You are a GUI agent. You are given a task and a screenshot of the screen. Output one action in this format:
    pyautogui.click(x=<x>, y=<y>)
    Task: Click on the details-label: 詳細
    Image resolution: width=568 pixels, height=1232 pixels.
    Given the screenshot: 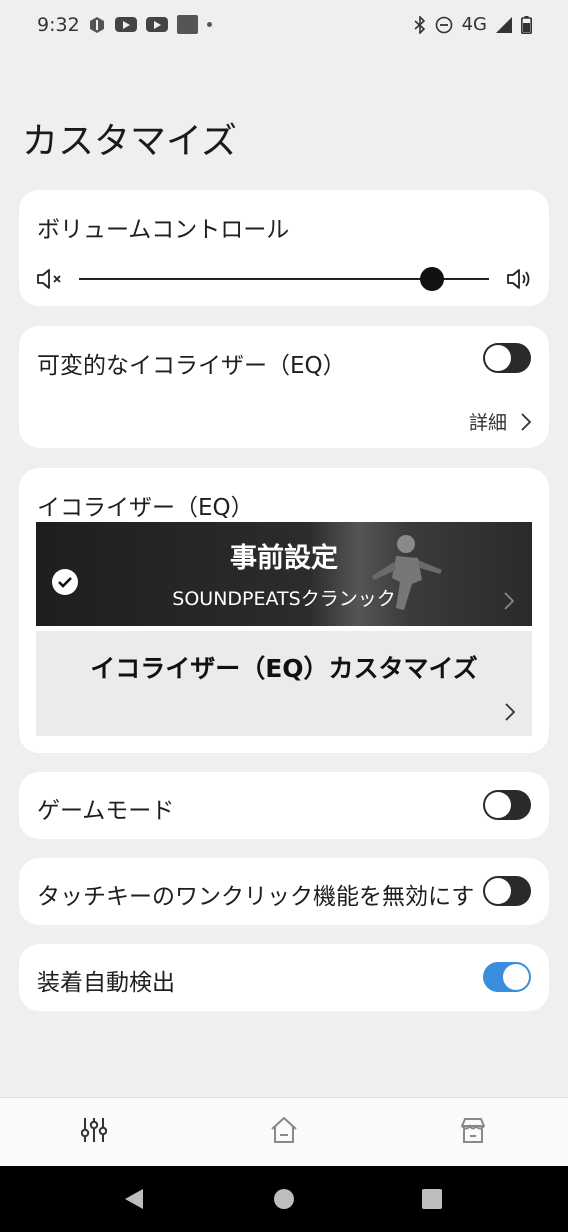 What is the action you would take?
    pyautogui.click(x=487, y=423)
    